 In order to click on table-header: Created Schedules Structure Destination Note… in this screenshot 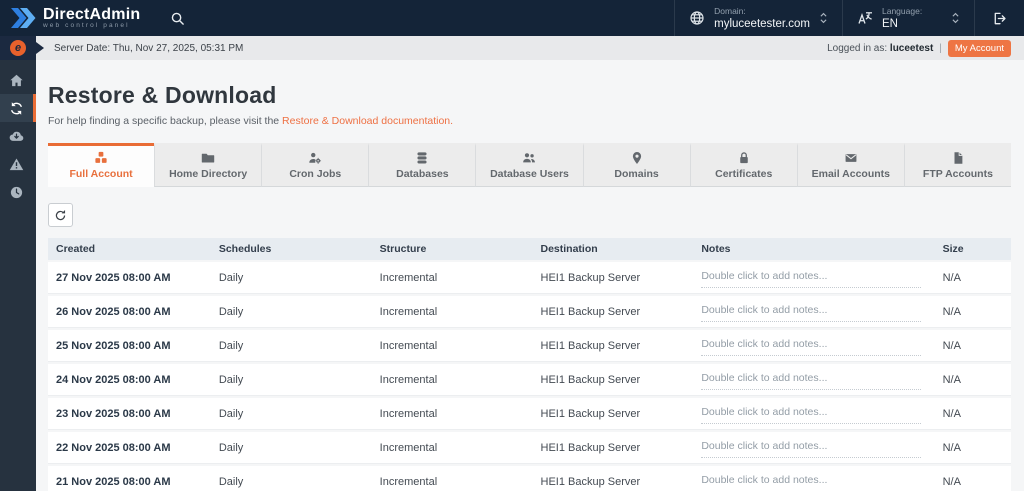, I will do `click(529, 249)`.